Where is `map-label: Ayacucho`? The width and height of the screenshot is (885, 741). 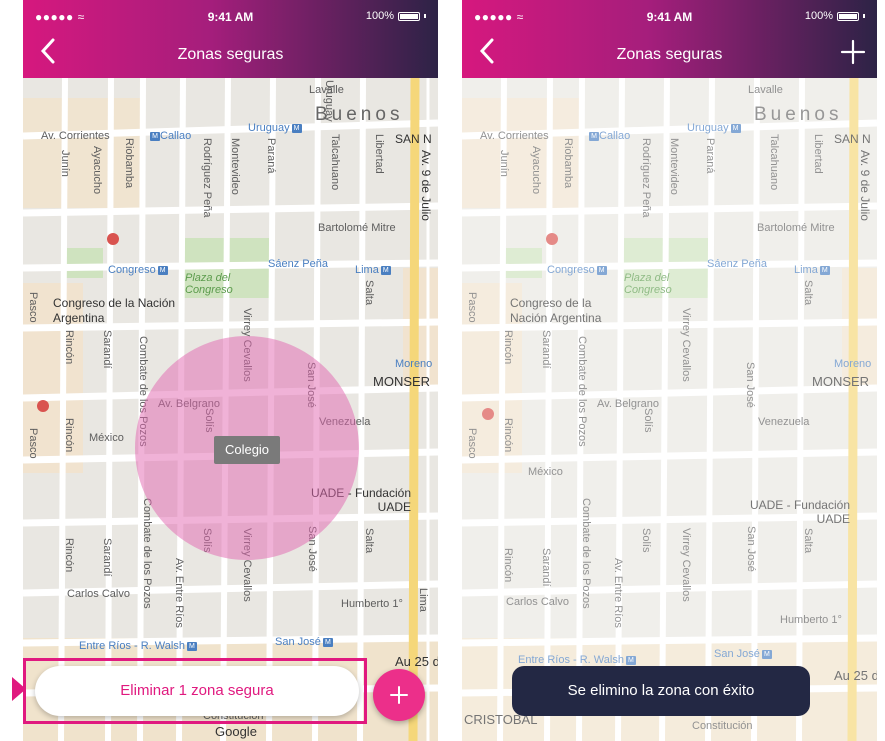 map-label: Ayacucho is located at coordinates (97, 170).